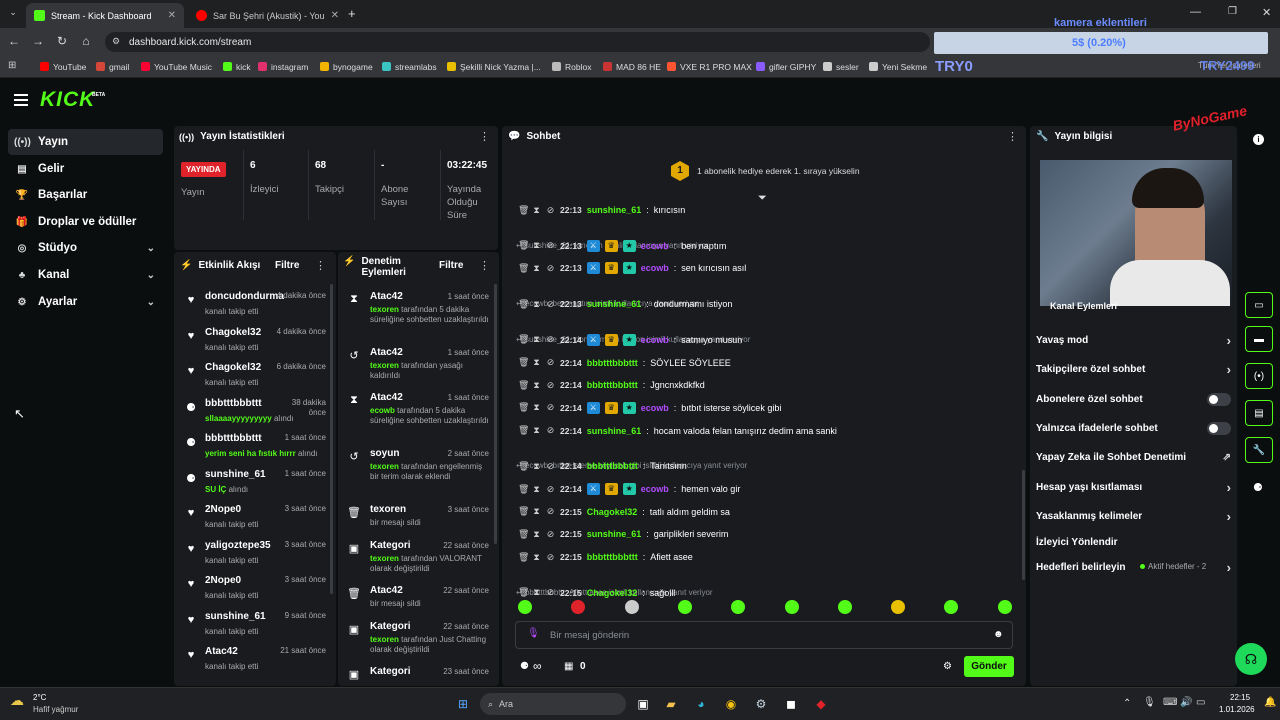 The height and width of the screenshot is (720, 1280). Describe the element at coordinates (12, 65) in the screenshot. I see `apps-icon: ⊞` at that location.